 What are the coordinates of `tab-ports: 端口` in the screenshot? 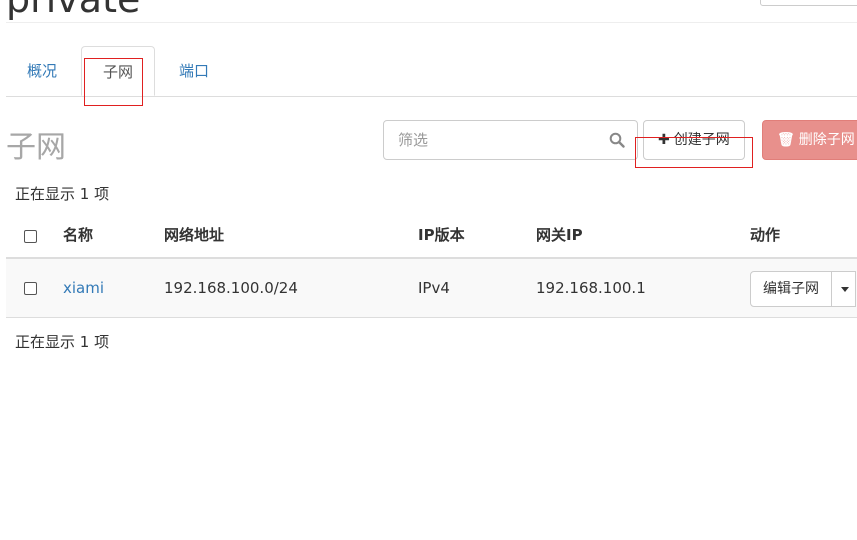 It's located at (194, 71).